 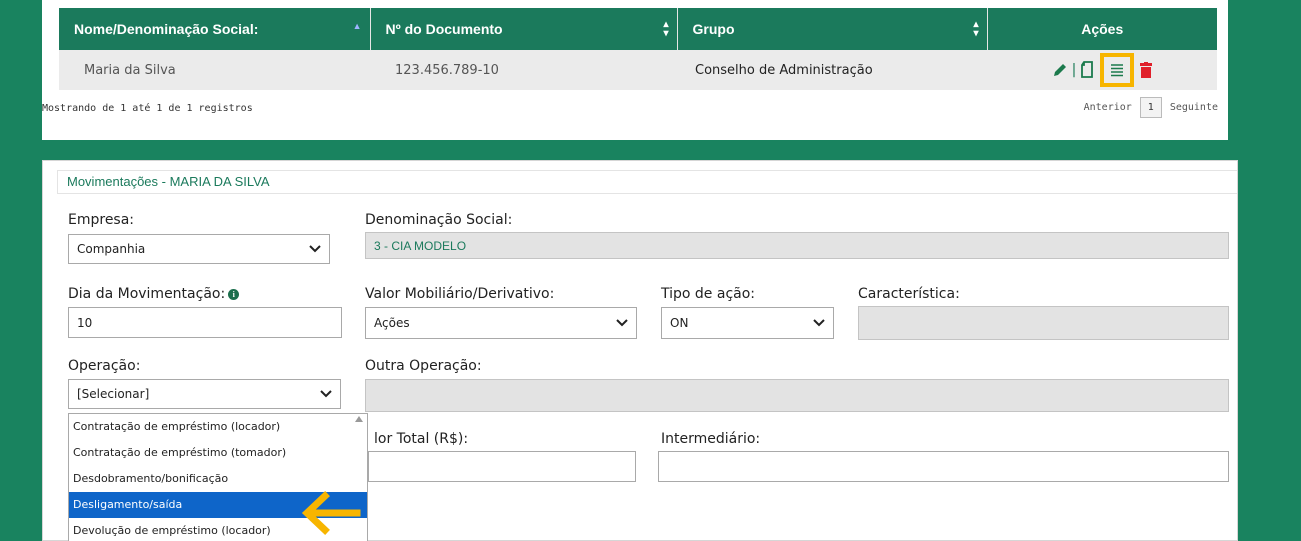 What do you see at coordinates (747, 323) in the screenshot?
I see `tipo-acao-select: ON` at bounding box center [747, 323].